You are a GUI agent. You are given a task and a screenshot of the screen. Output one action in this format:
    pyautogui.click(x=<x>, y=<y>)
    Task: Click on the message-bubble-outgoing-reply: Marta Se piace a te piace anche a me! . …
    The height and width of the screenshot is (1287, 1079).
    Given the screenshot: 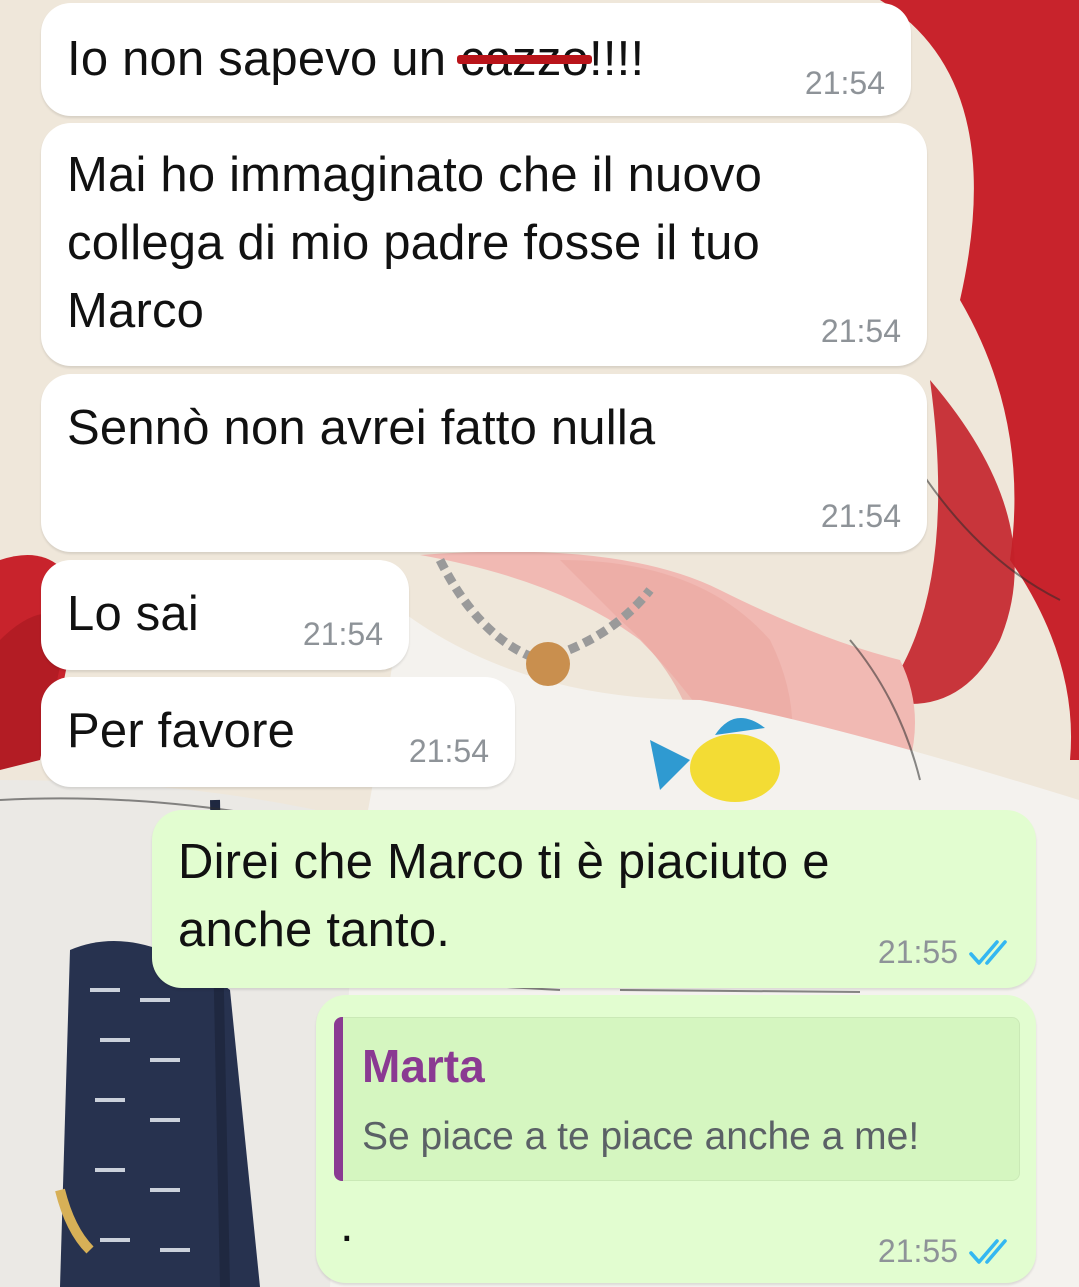 What is the action you would take?
    pyautogui.click(x=676, y=1139)
    